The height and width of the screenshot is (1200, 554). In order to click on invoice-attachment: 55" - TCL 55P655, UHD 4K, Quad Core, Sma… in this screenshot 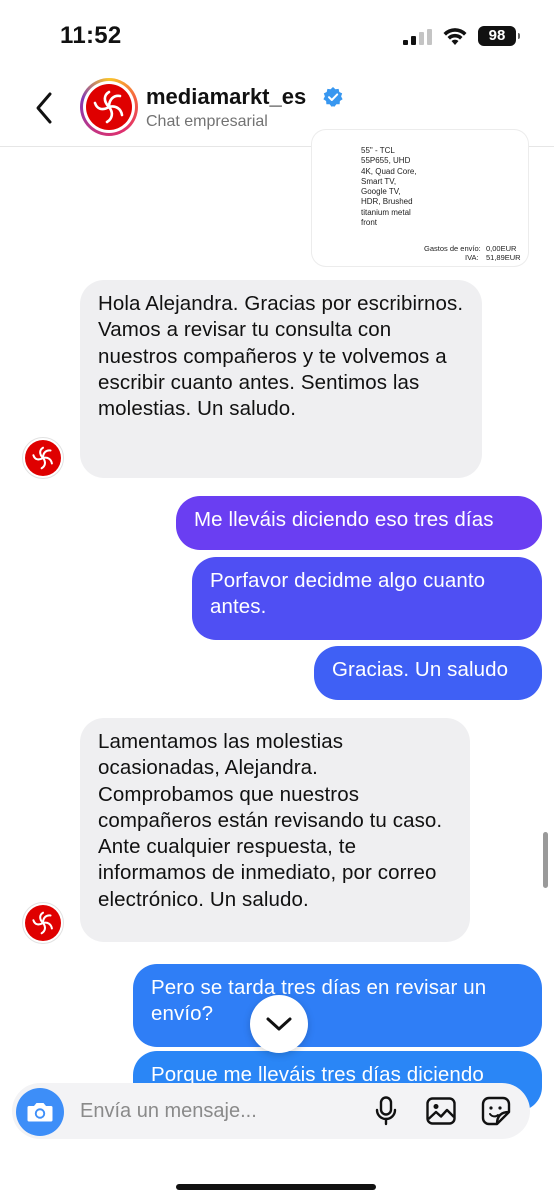, I will do `click(420, 198)`.